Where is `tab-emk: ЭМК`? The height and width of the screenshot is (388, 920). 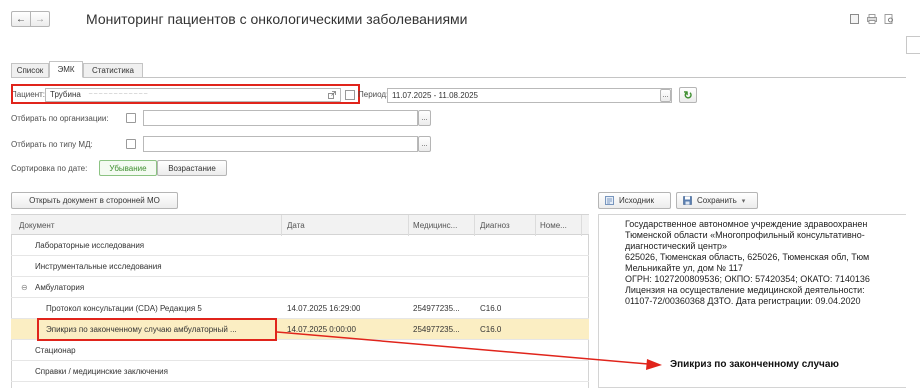 tab-emk: ЭМК is located at coordinates (66, 69).